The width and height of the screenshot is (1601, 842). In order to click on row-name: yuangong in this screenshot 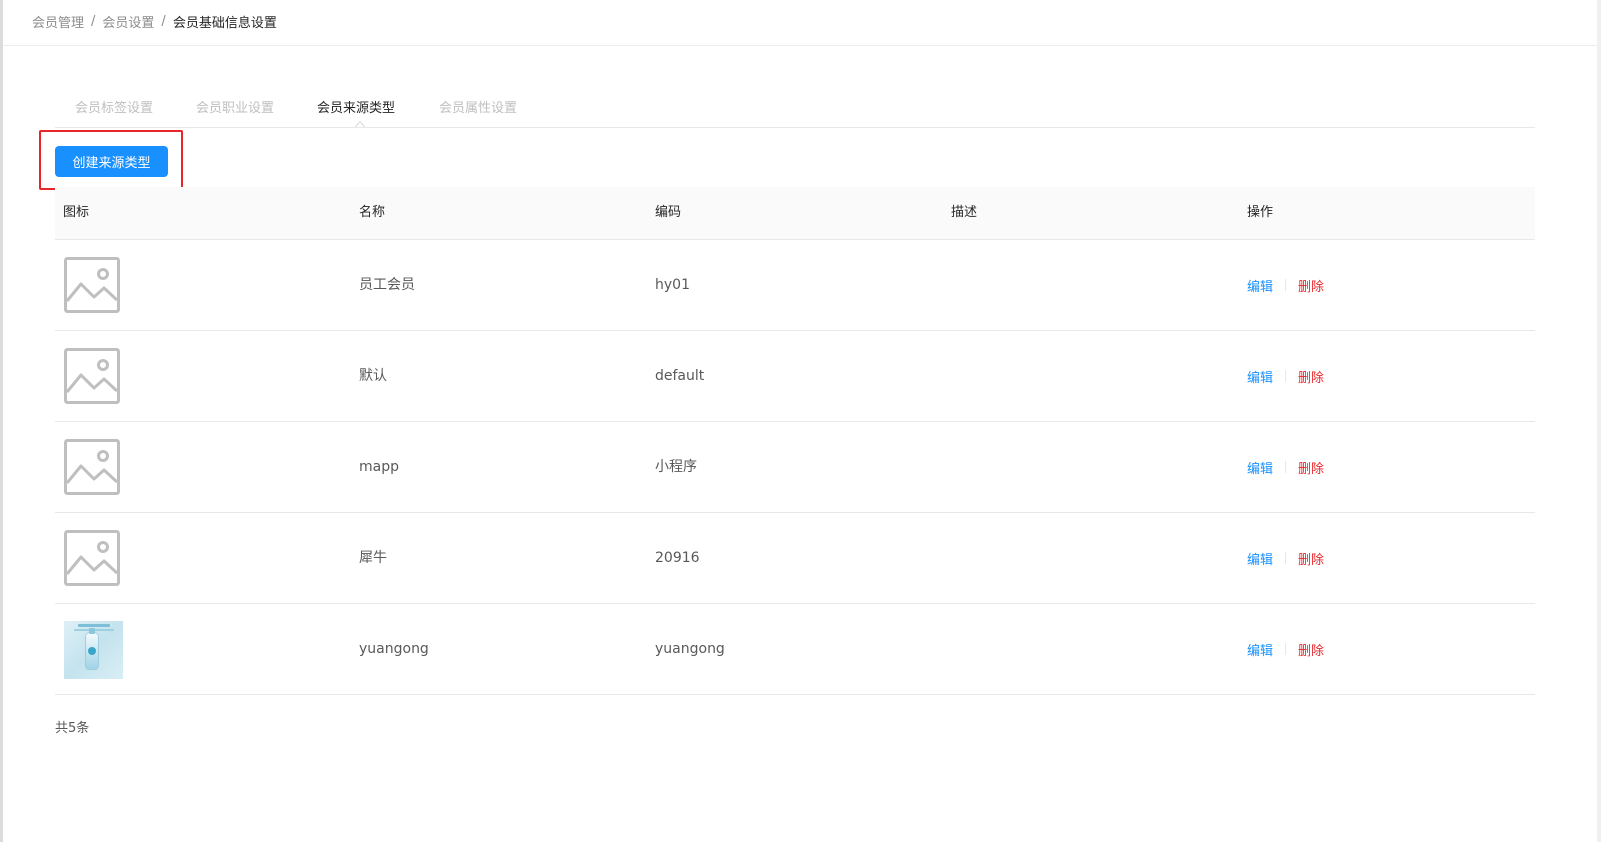, I will do `click(394, 649)`.